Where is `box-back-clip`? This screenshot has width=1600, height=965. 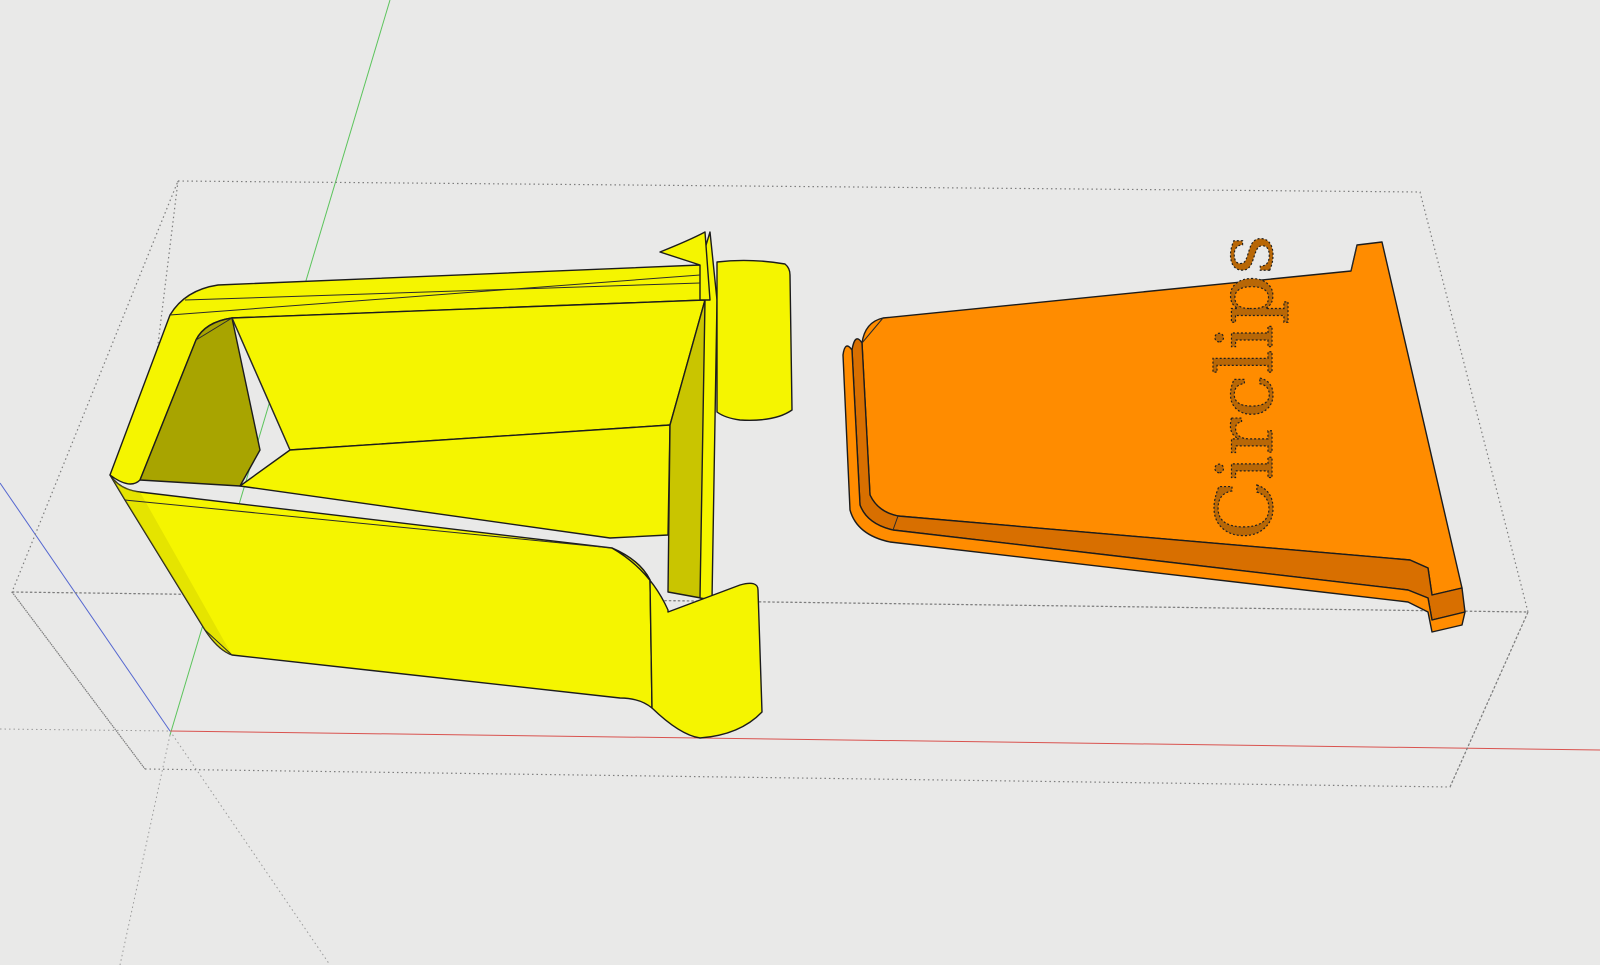 box-back-clip is located at coordinates (754, 340).